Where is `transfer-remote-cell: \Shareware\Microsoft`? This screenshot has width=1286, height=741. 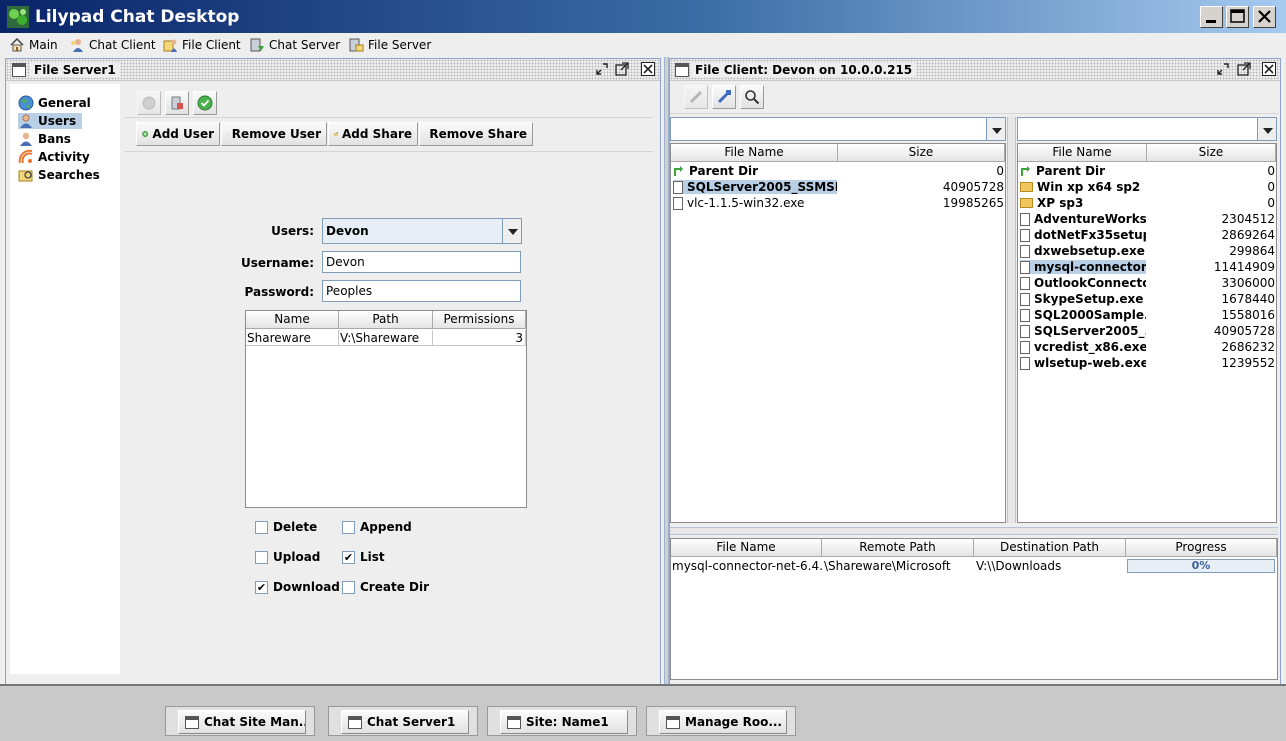 transfer-remote-cell: \Shareware\Microsoft is located at coordinates (899, 566).